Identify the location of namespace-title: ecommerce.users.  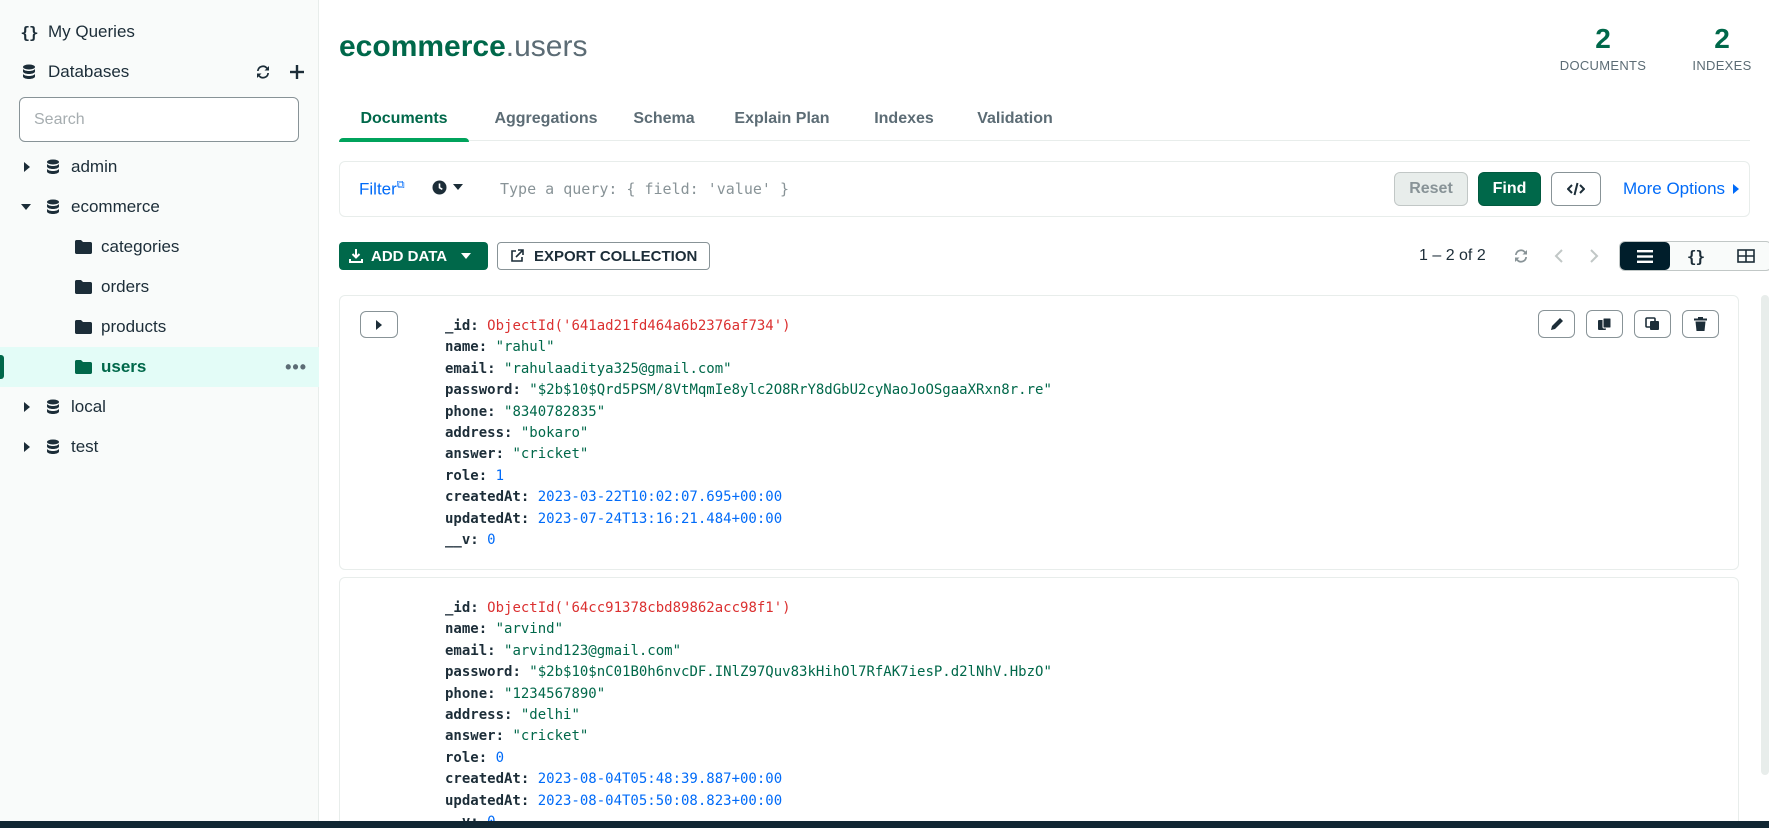
(463, 47).